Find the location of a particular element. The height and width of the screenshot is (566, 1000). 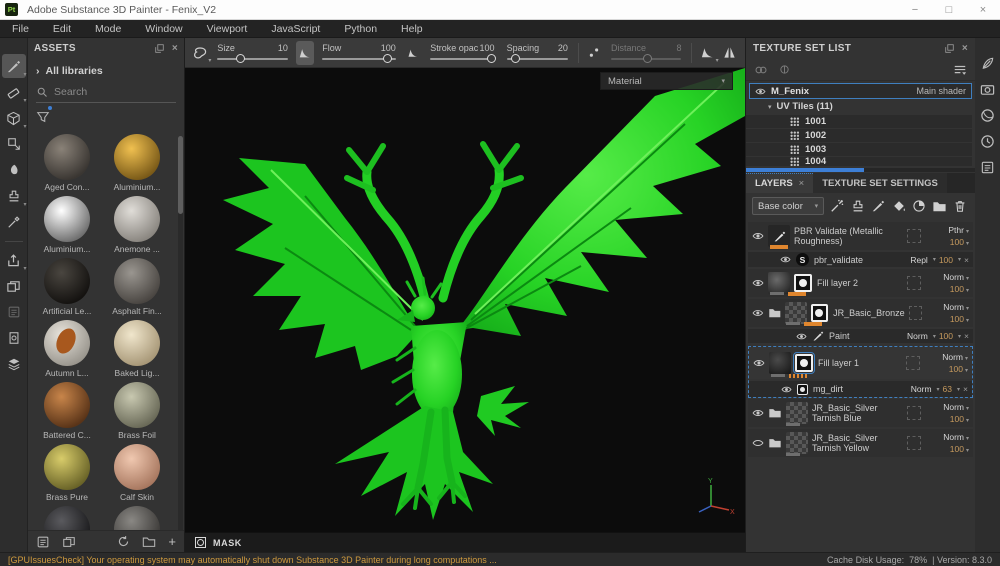

filter-button is located at coordinates (44, 116).